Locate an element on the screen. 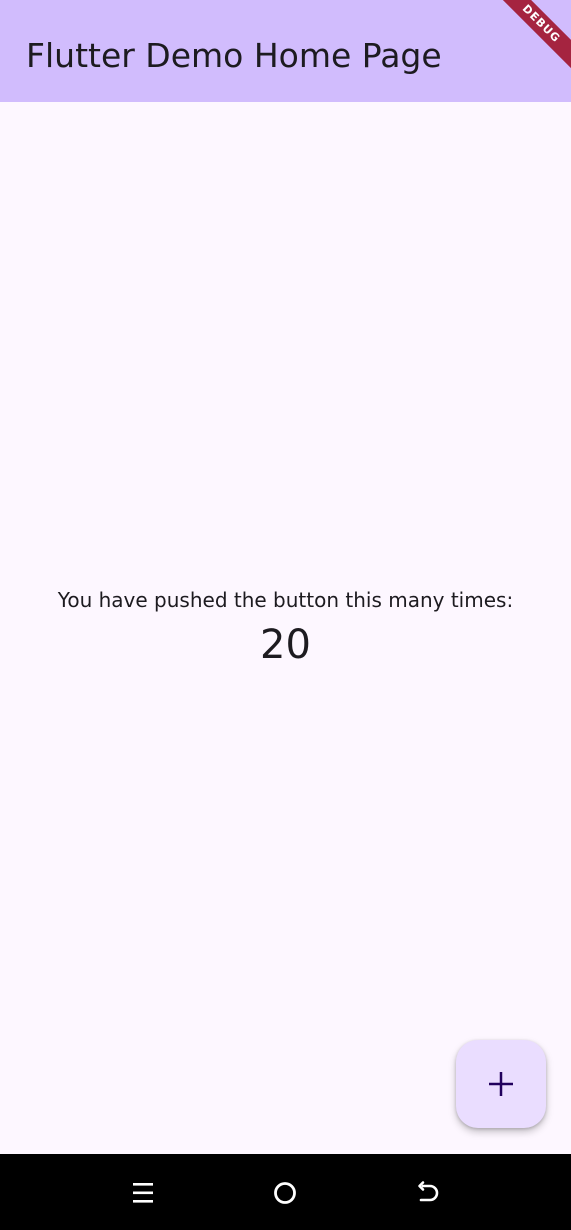  recent-apps-icon is located at coordinates (143, 1193).